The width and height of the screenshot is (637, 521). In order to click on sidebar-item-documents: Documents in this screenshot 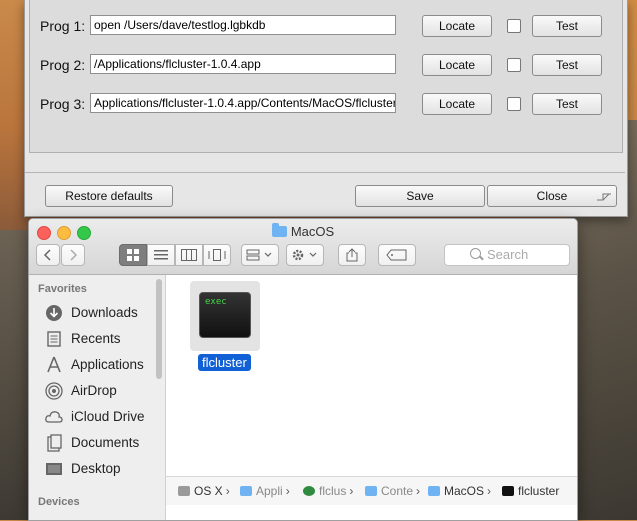, I will do `click(93, 443)`.